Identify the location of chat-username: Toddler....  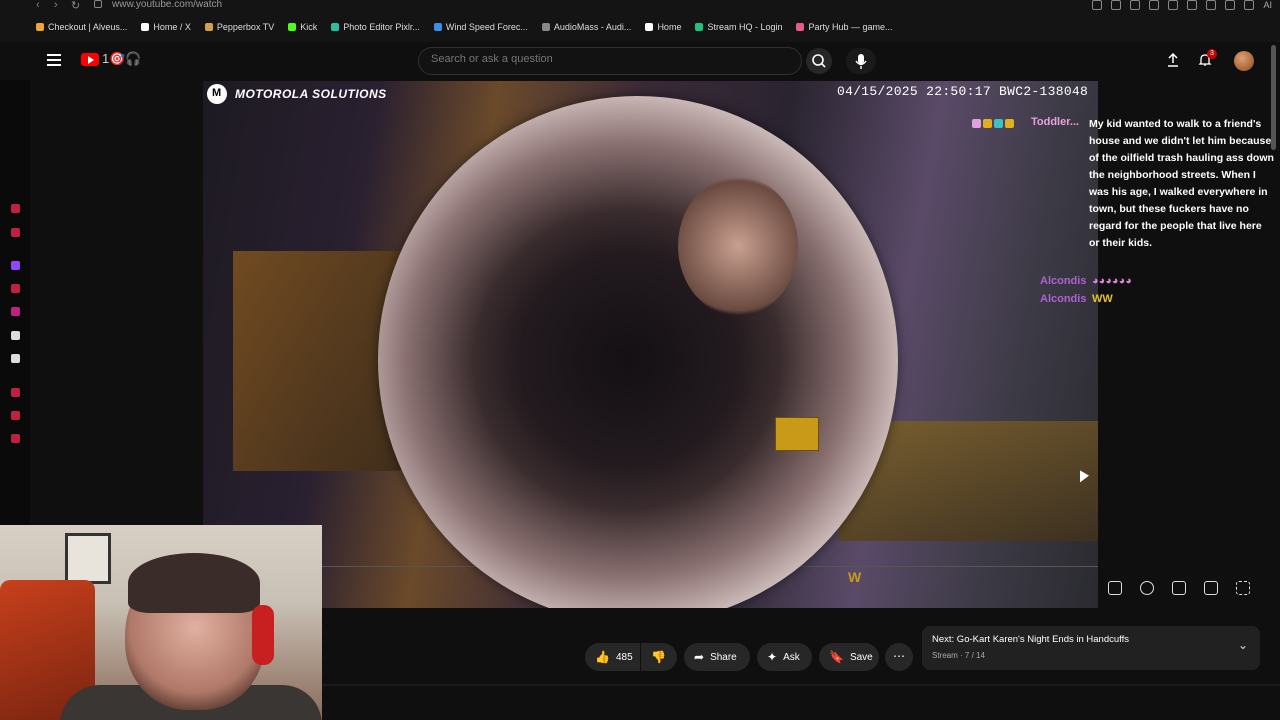
(1055, 122).